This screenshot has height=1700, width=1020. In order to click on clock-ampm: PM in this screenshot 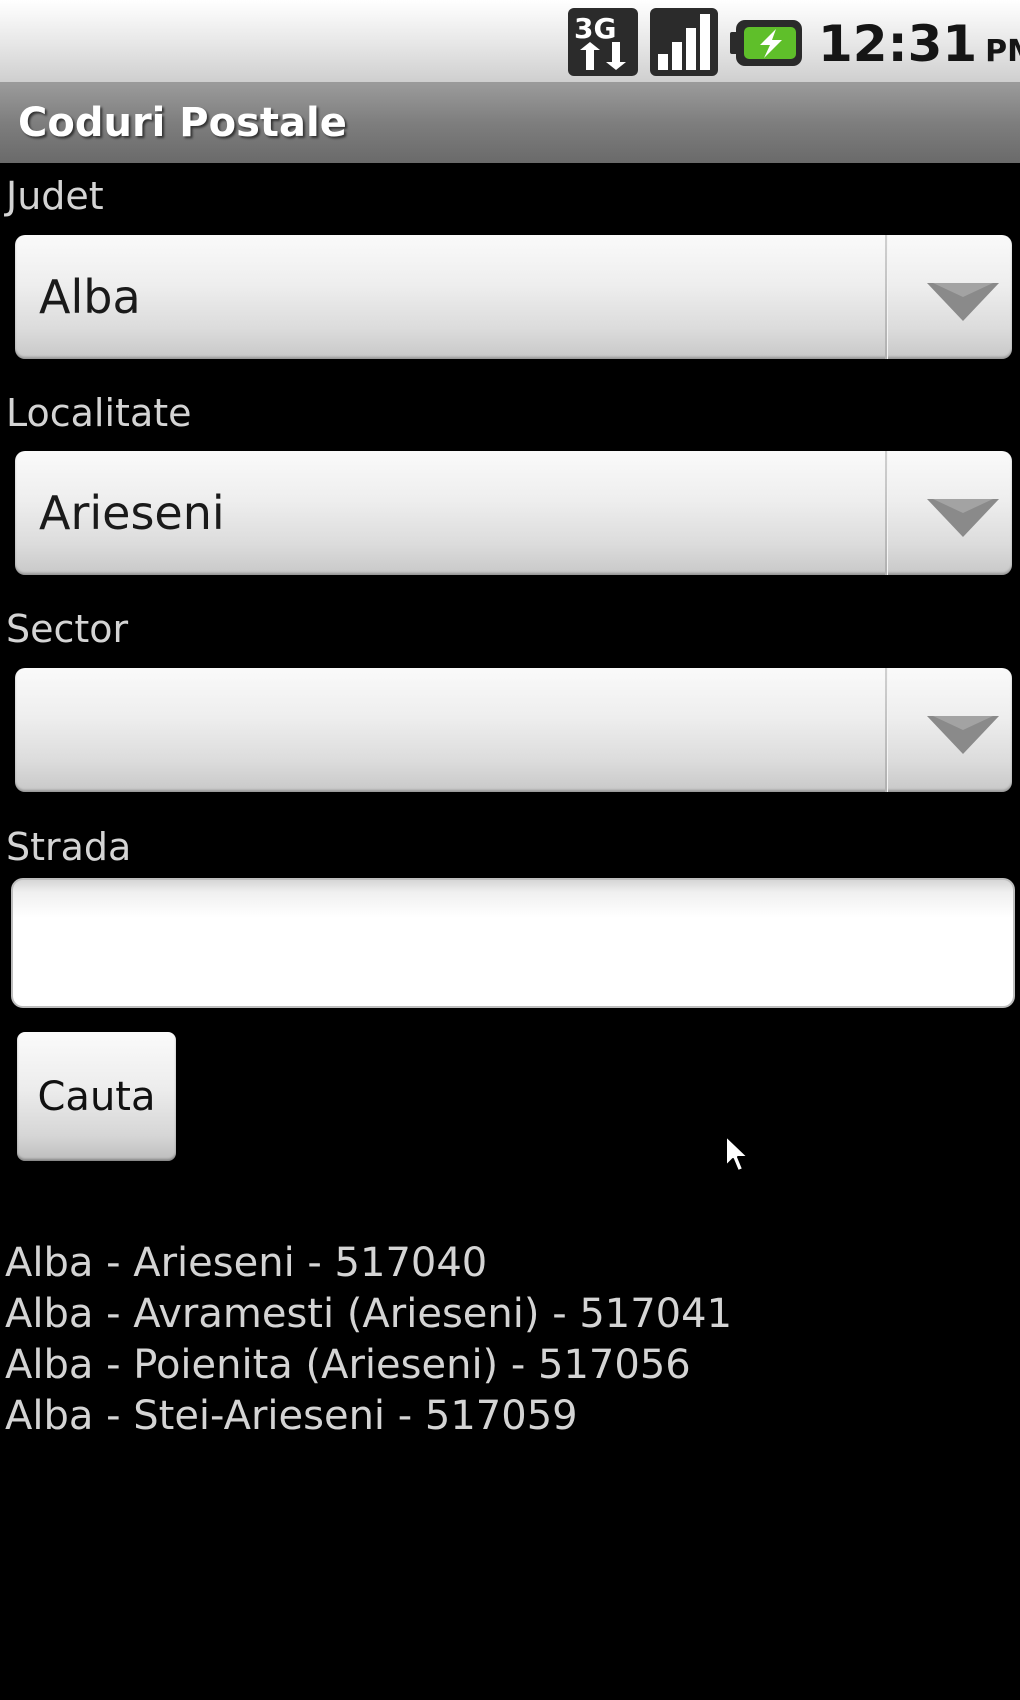, I will do `click(1002, 51)`.